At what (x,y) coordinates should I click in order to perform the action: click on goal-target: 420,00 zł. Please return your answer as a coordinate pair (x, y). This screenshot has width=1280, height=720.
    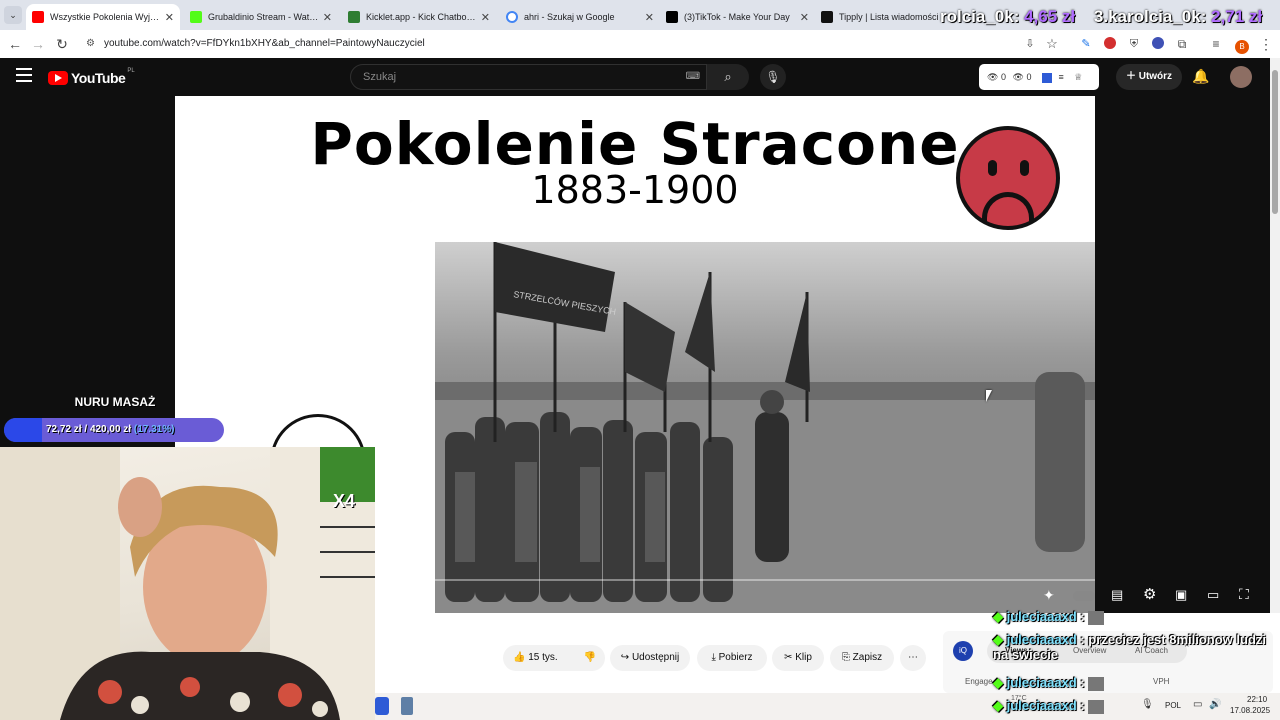
    Looking at the image, I should click on (110, 429).